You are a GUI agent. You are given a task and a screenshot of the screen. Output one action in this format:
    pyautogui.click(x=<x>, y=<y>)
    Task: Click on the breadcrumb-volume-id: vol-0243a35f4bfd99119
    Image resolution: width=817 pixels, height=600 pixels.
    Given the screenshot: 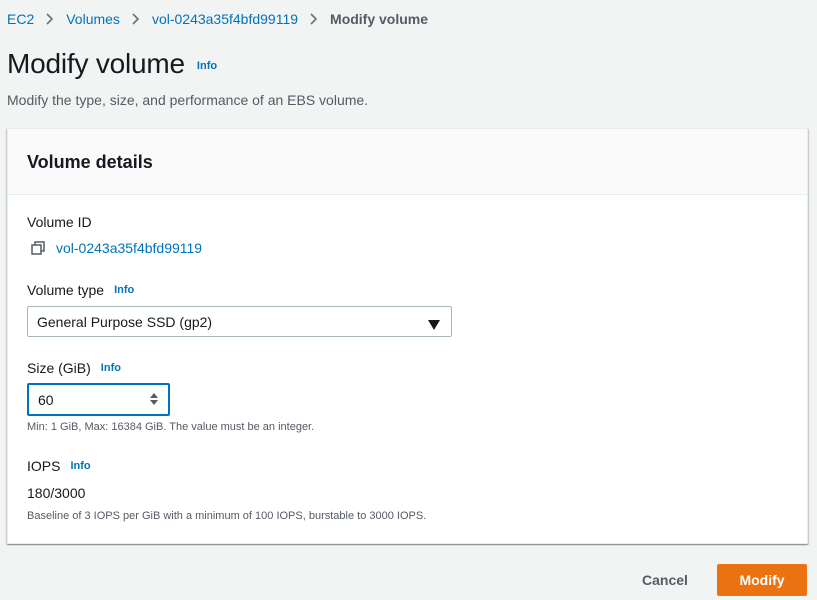 What is the action you would take?
    pyautogui.click(x=225, y=19)
    